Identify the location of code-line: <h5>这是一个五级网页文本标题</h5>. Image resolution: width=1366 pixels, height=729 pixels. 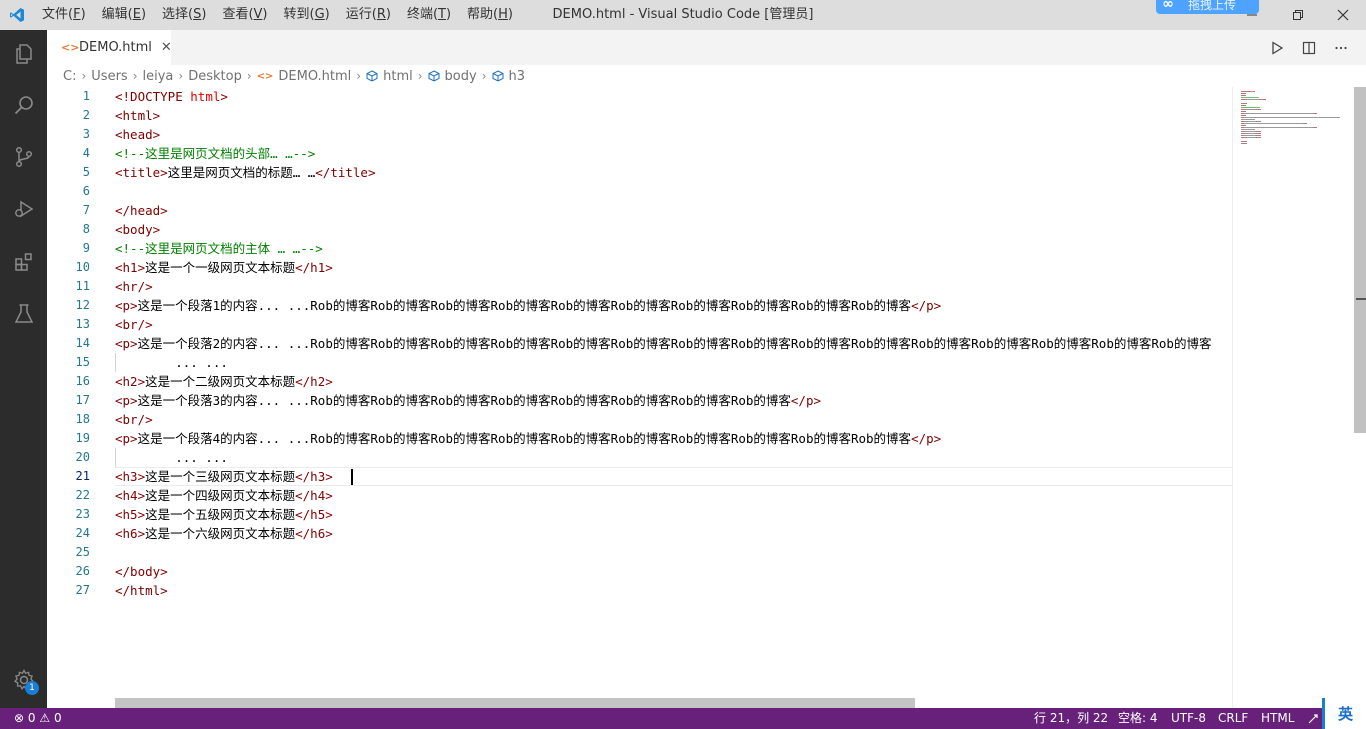
(224, 514).